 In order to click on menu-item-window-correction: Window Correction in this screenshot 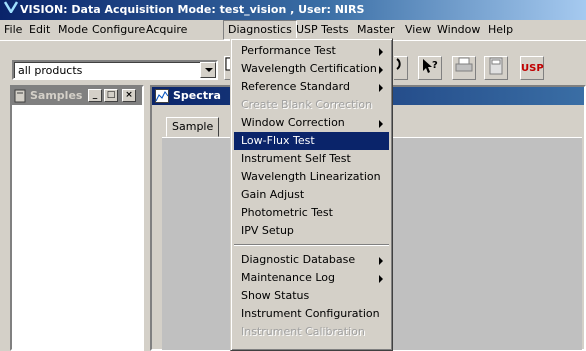, I will do `click(311, 123)`.